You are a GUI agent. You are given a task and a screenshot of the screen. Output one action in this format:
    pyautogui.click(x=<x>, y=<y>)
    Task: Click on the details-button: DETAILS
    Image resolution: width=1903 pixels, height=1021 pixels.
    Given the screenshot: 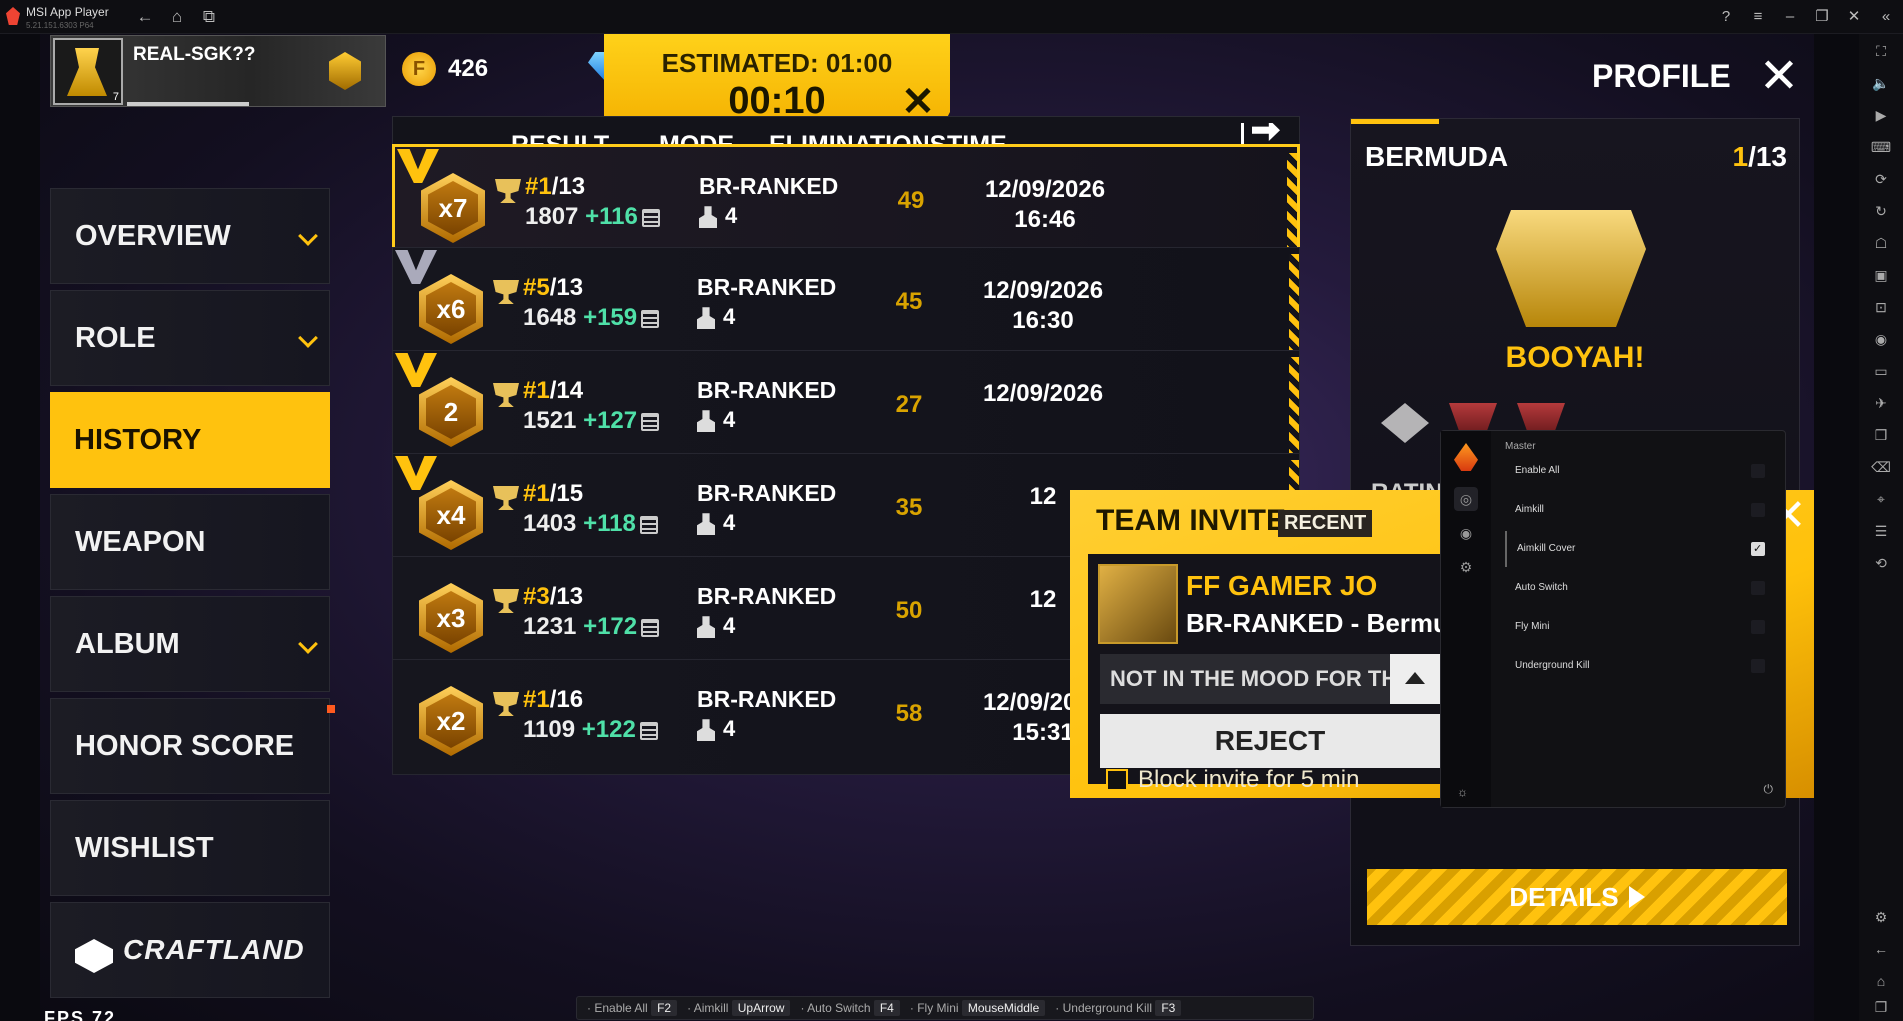 What is the action you would take?
    pyautogui.click(x=1577, y=897)
    